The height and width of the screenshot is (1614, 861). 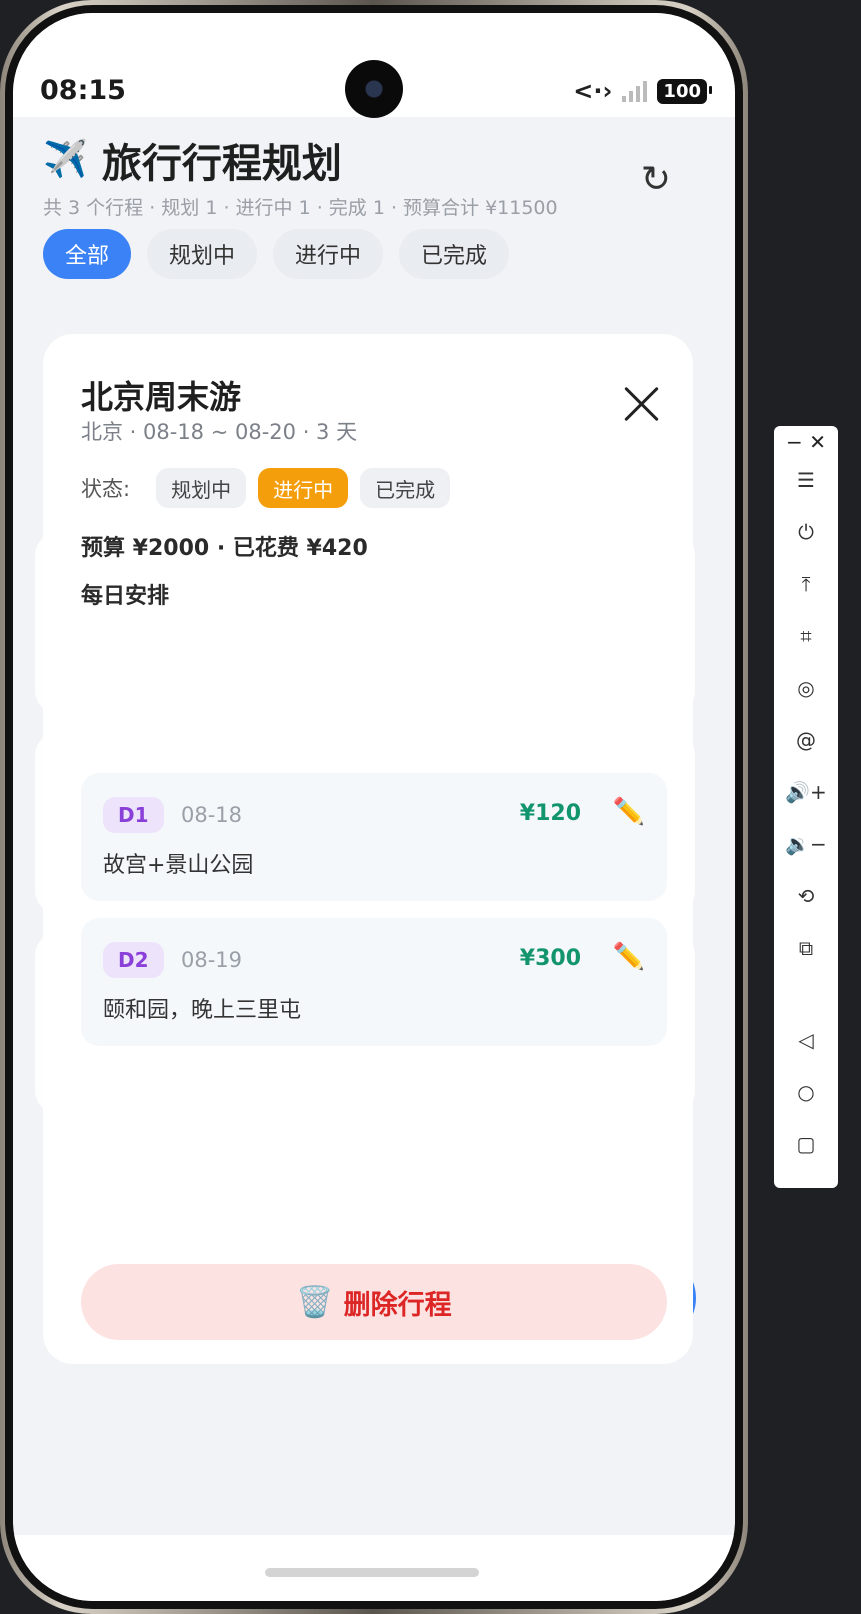 What do you see at coordinates (65, 159) in the screenshot?
I see `airplane-icon: ✈️` at bounding box center [65, 159].